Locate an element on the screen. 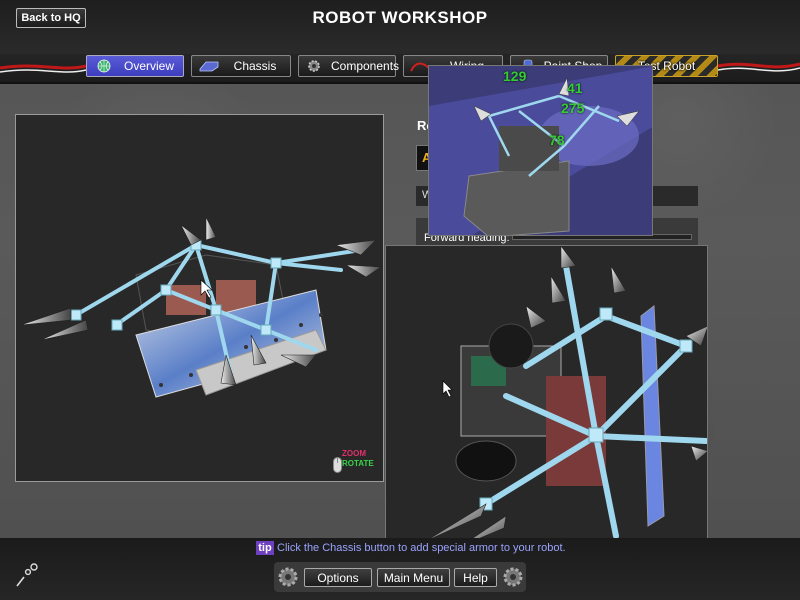 Image resolution: width=800 pixels, height=600 pixels. tab-overview: Overview is located at coordinates (135, 66).